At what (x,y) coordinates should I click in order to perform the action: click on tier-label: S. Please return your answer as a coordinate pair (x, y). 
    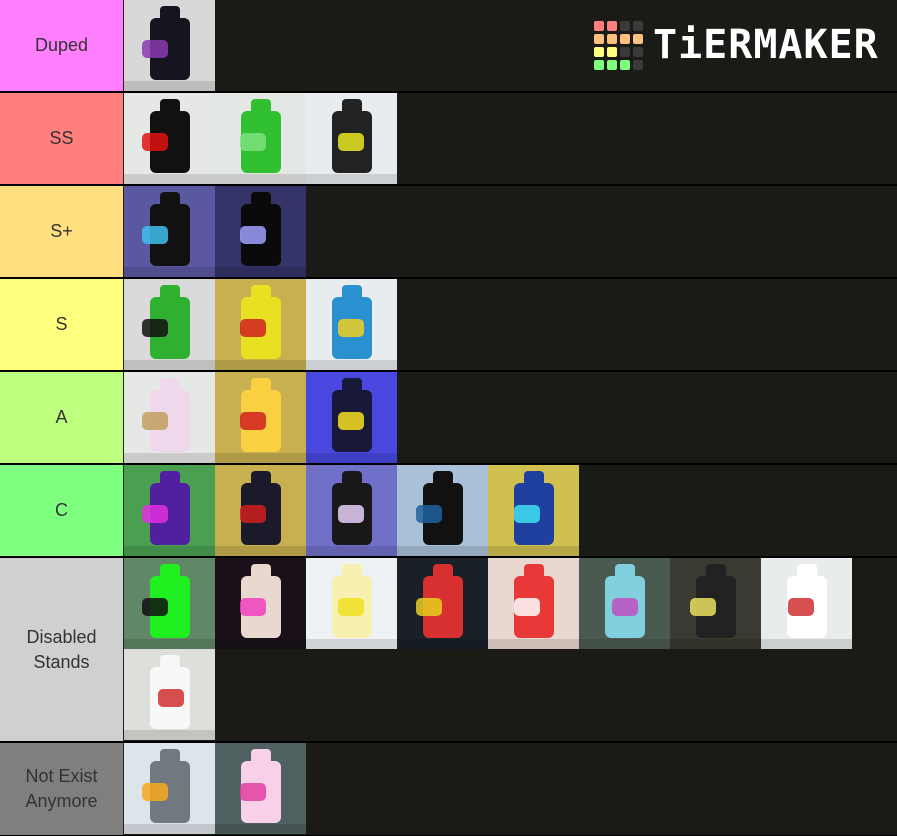
    Looking at the image, I should click on (62, 324).